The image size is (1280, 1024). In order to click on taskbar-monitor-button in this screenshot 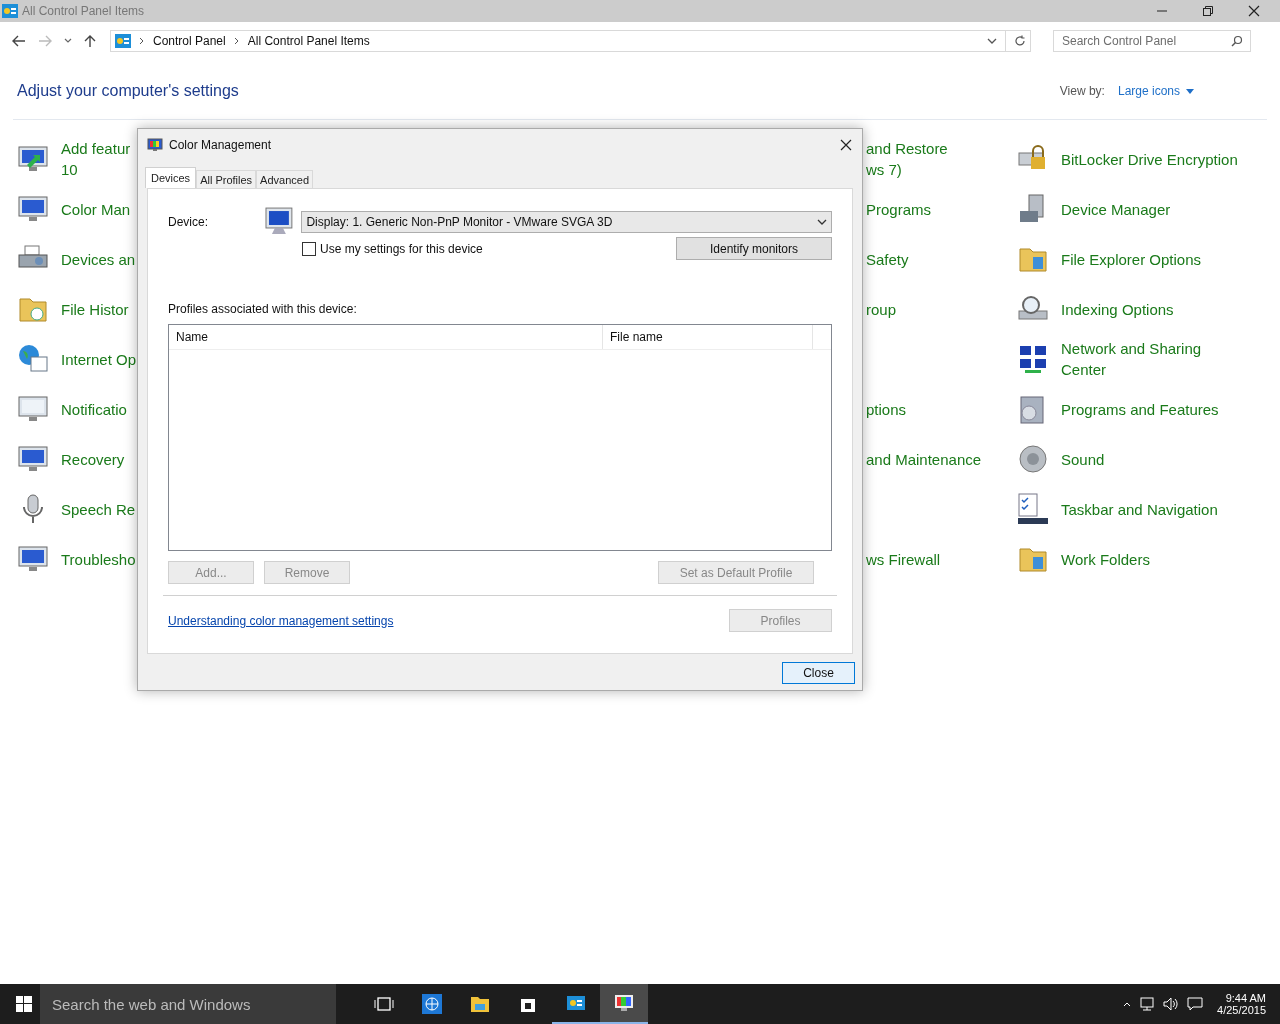, I will do `click(624, 1004)`.